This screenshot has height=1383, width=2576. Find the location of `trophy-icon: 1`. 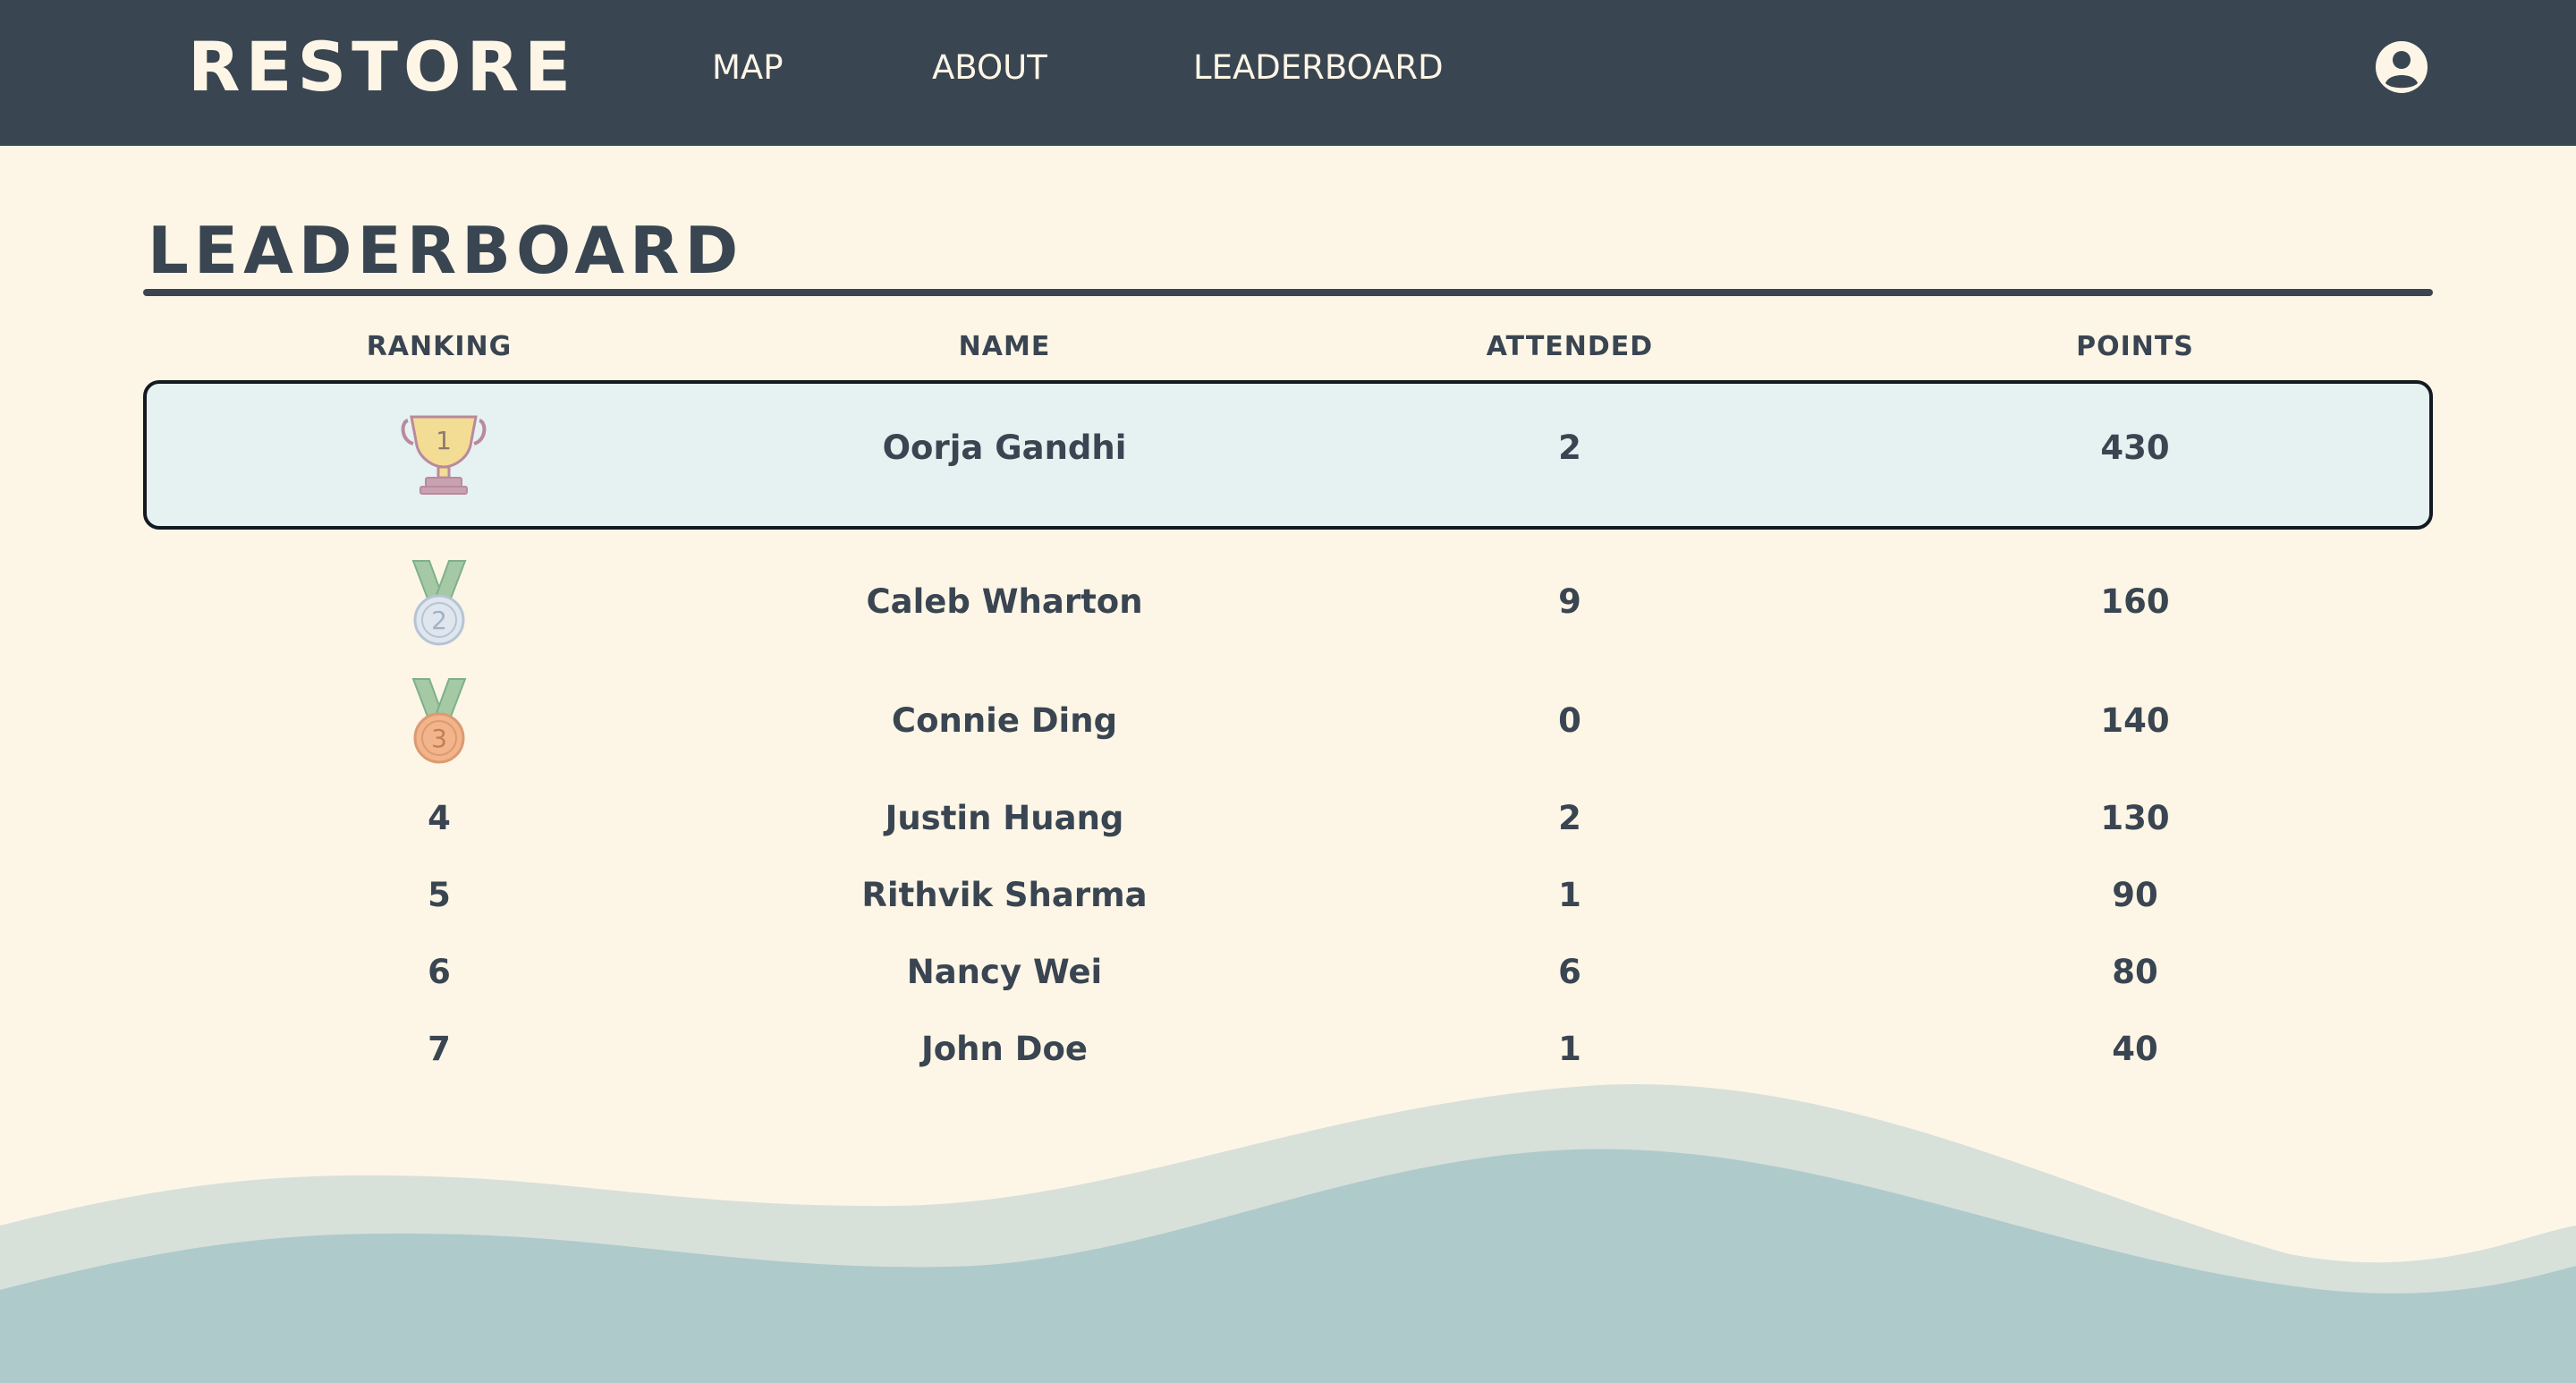

trophy-icon: 1 is located at coordinates (444, 455).